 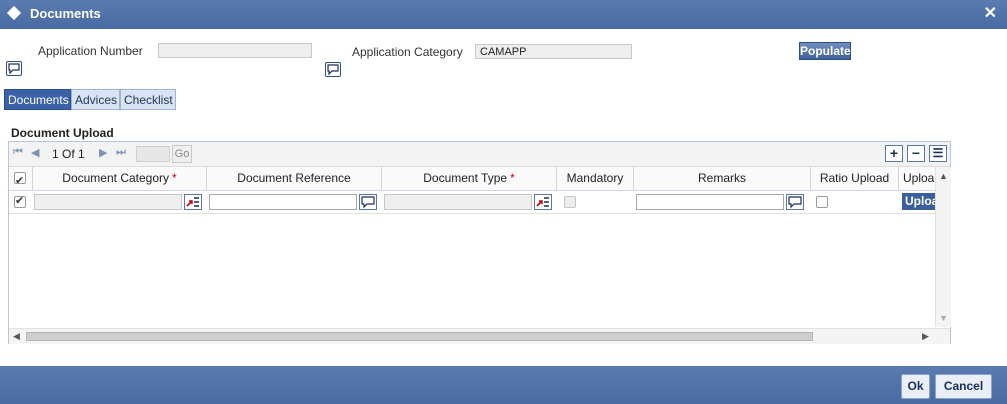 What do you see at coordinates (116, 178) in the screenshot?
I see `col-document-category-label: Document Category` at bounding box center [116, 178].